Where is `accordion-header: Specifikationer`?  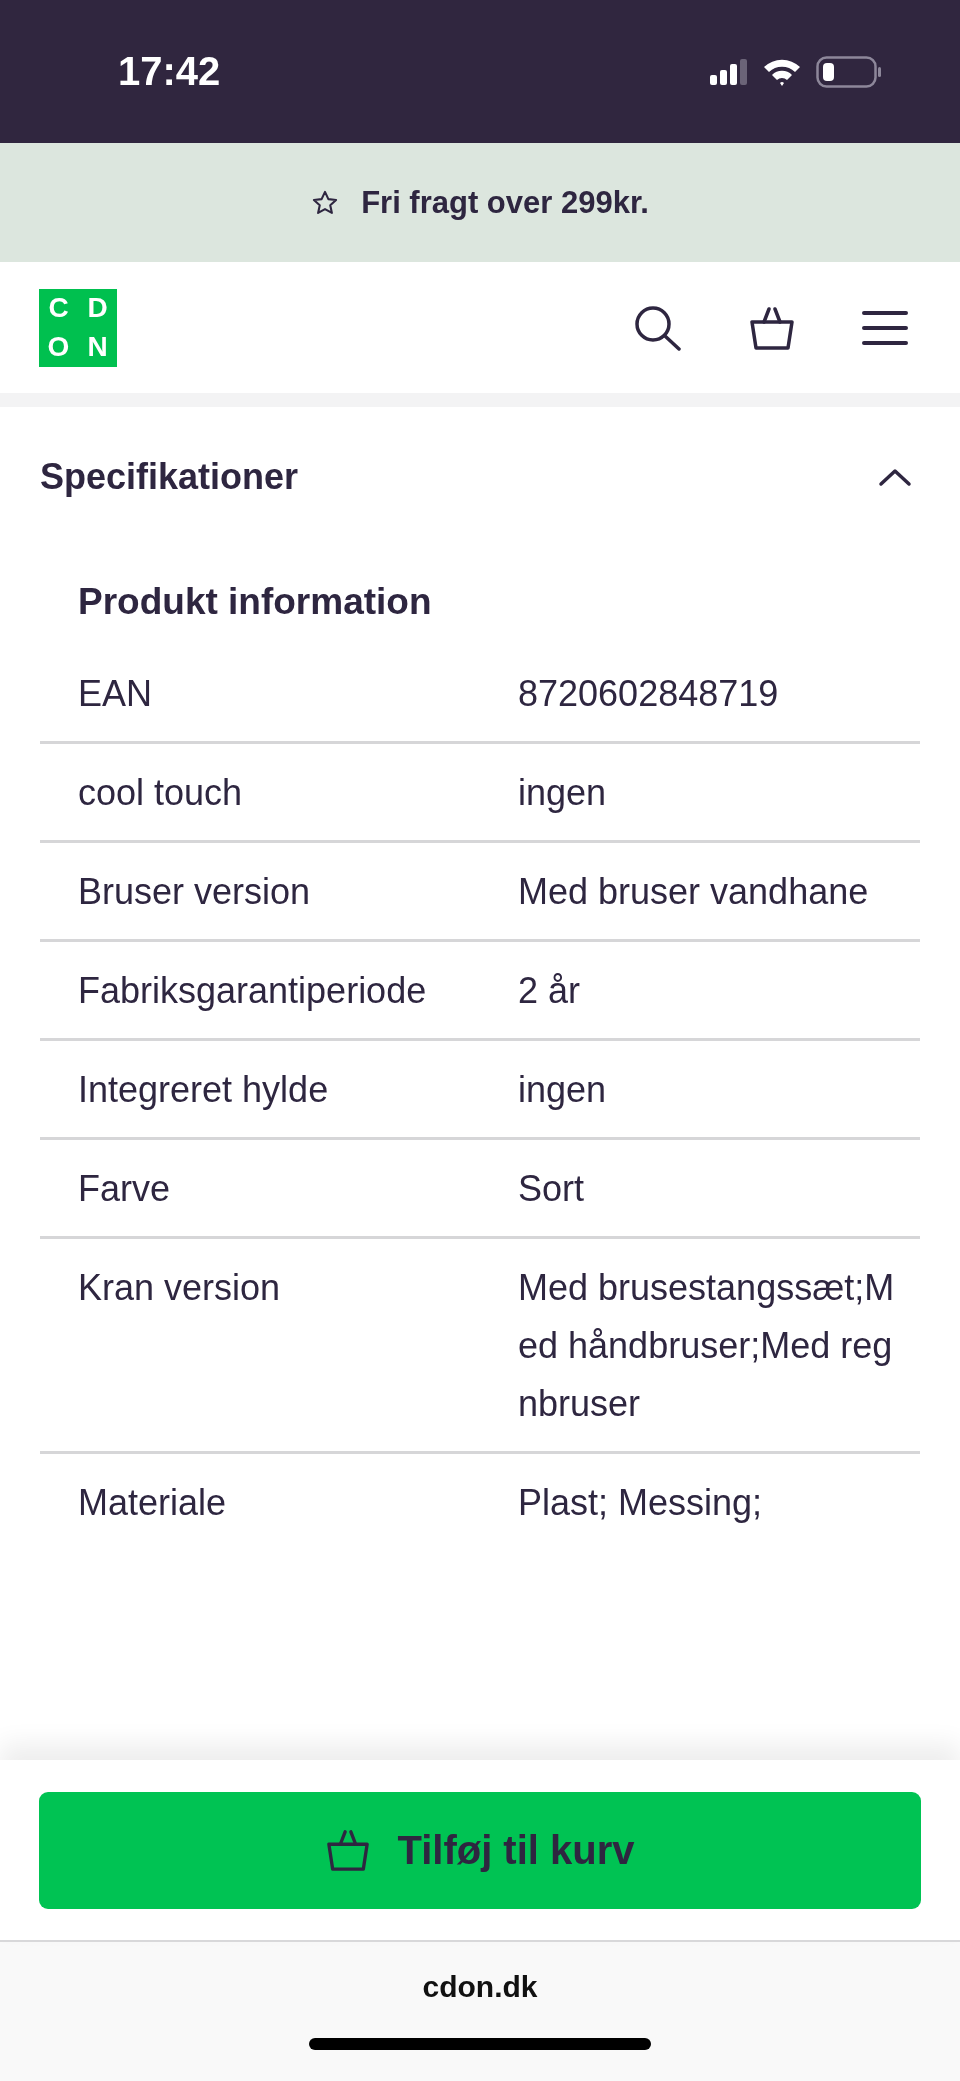 accordion-header: Specifikationer is located at coordinates (480, 477).